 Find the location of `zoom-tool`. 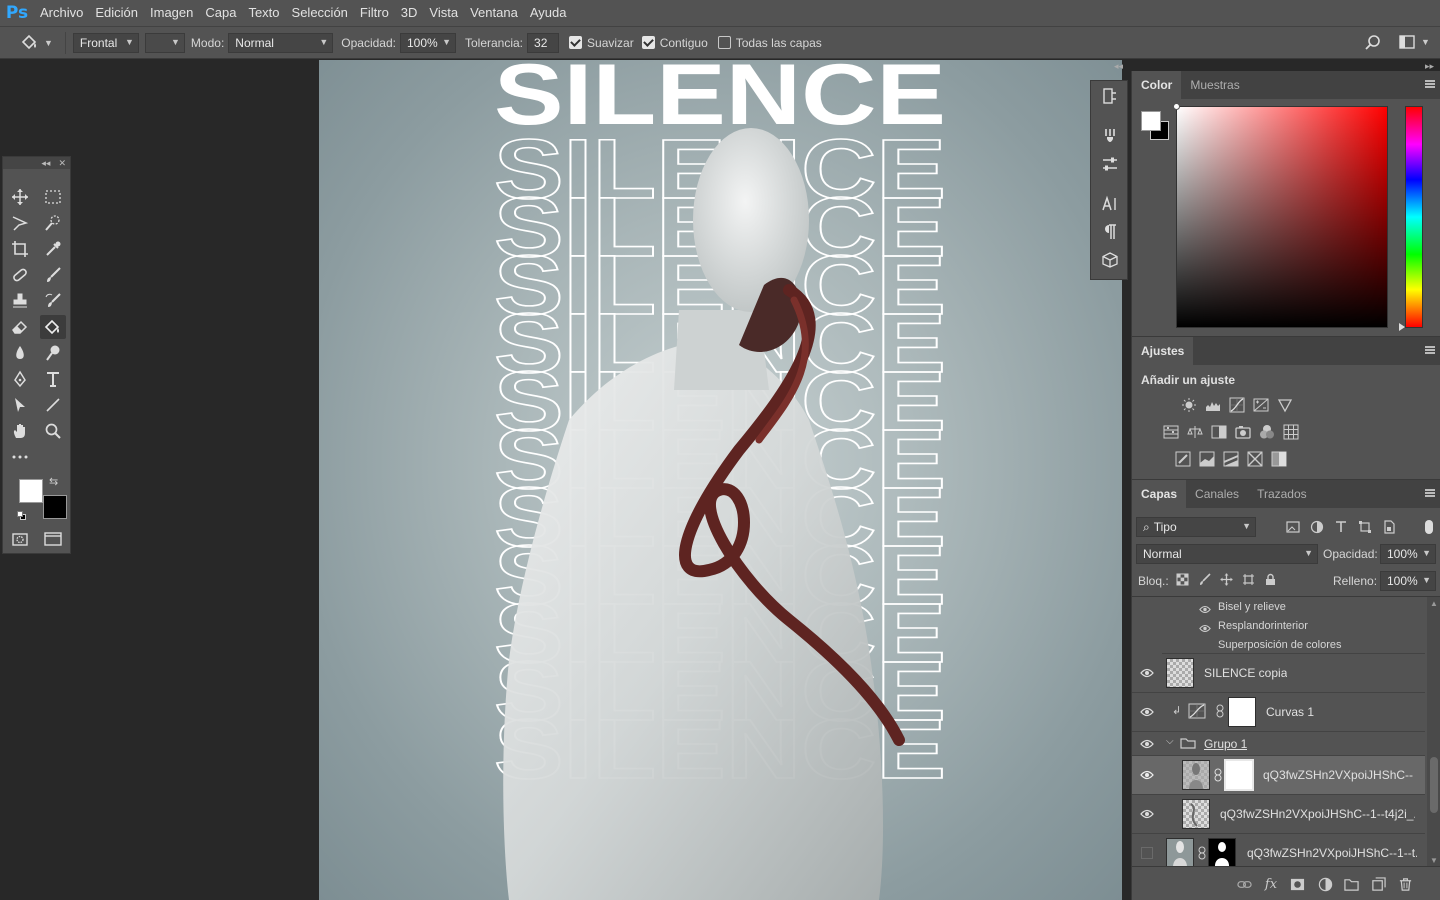

zoom-tool is located at coordinates (53, 431).